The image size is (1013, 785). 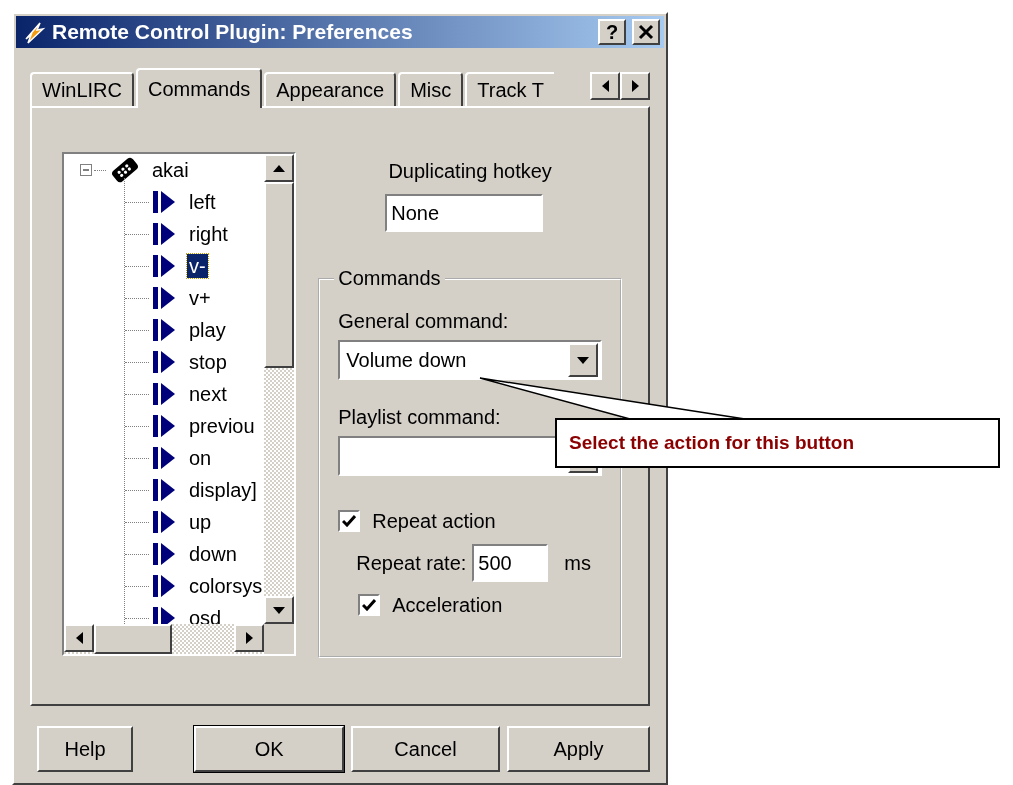 What do you see at coordinates (612, 32) in the screenshot?
I see `help-button: ?` at bounding box center [612, 32].